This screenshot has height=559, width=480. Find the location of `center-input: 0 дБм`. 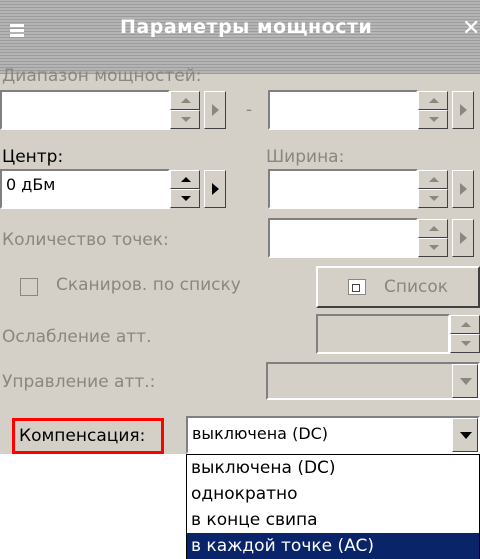

center-input: 0 дБм is located at coordinates (85, 189).